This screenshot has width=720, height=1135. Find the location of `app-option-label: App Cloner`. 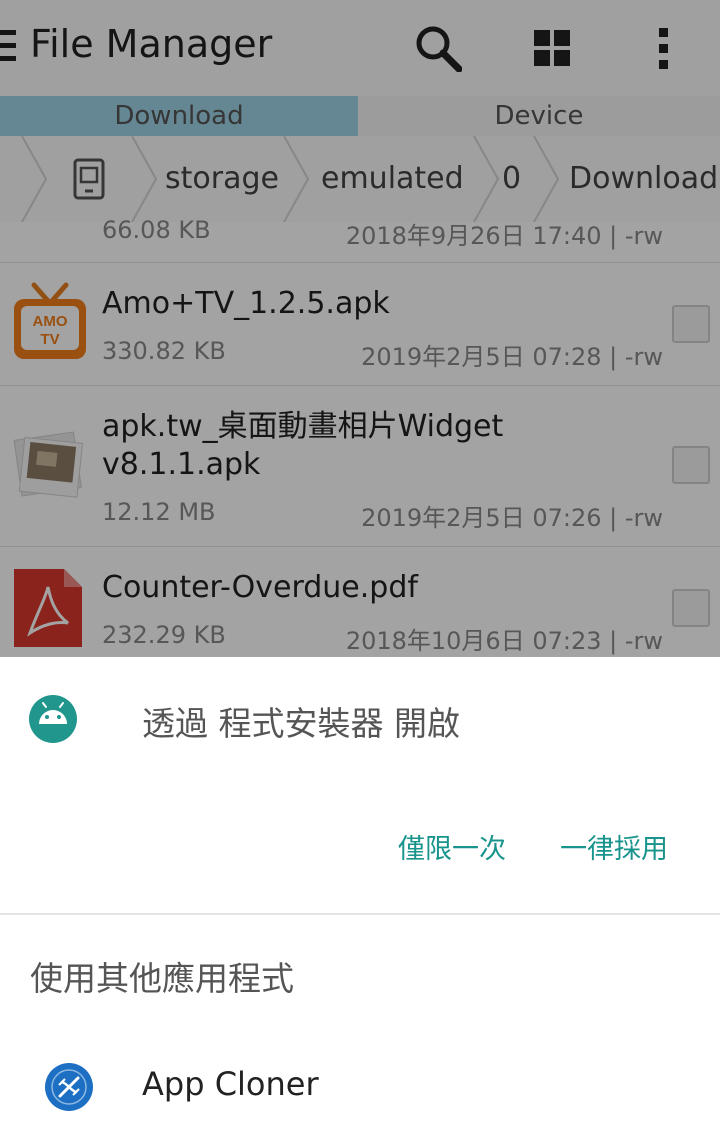

app-option-label: App Cloner is located at coordinates (230, 1084).